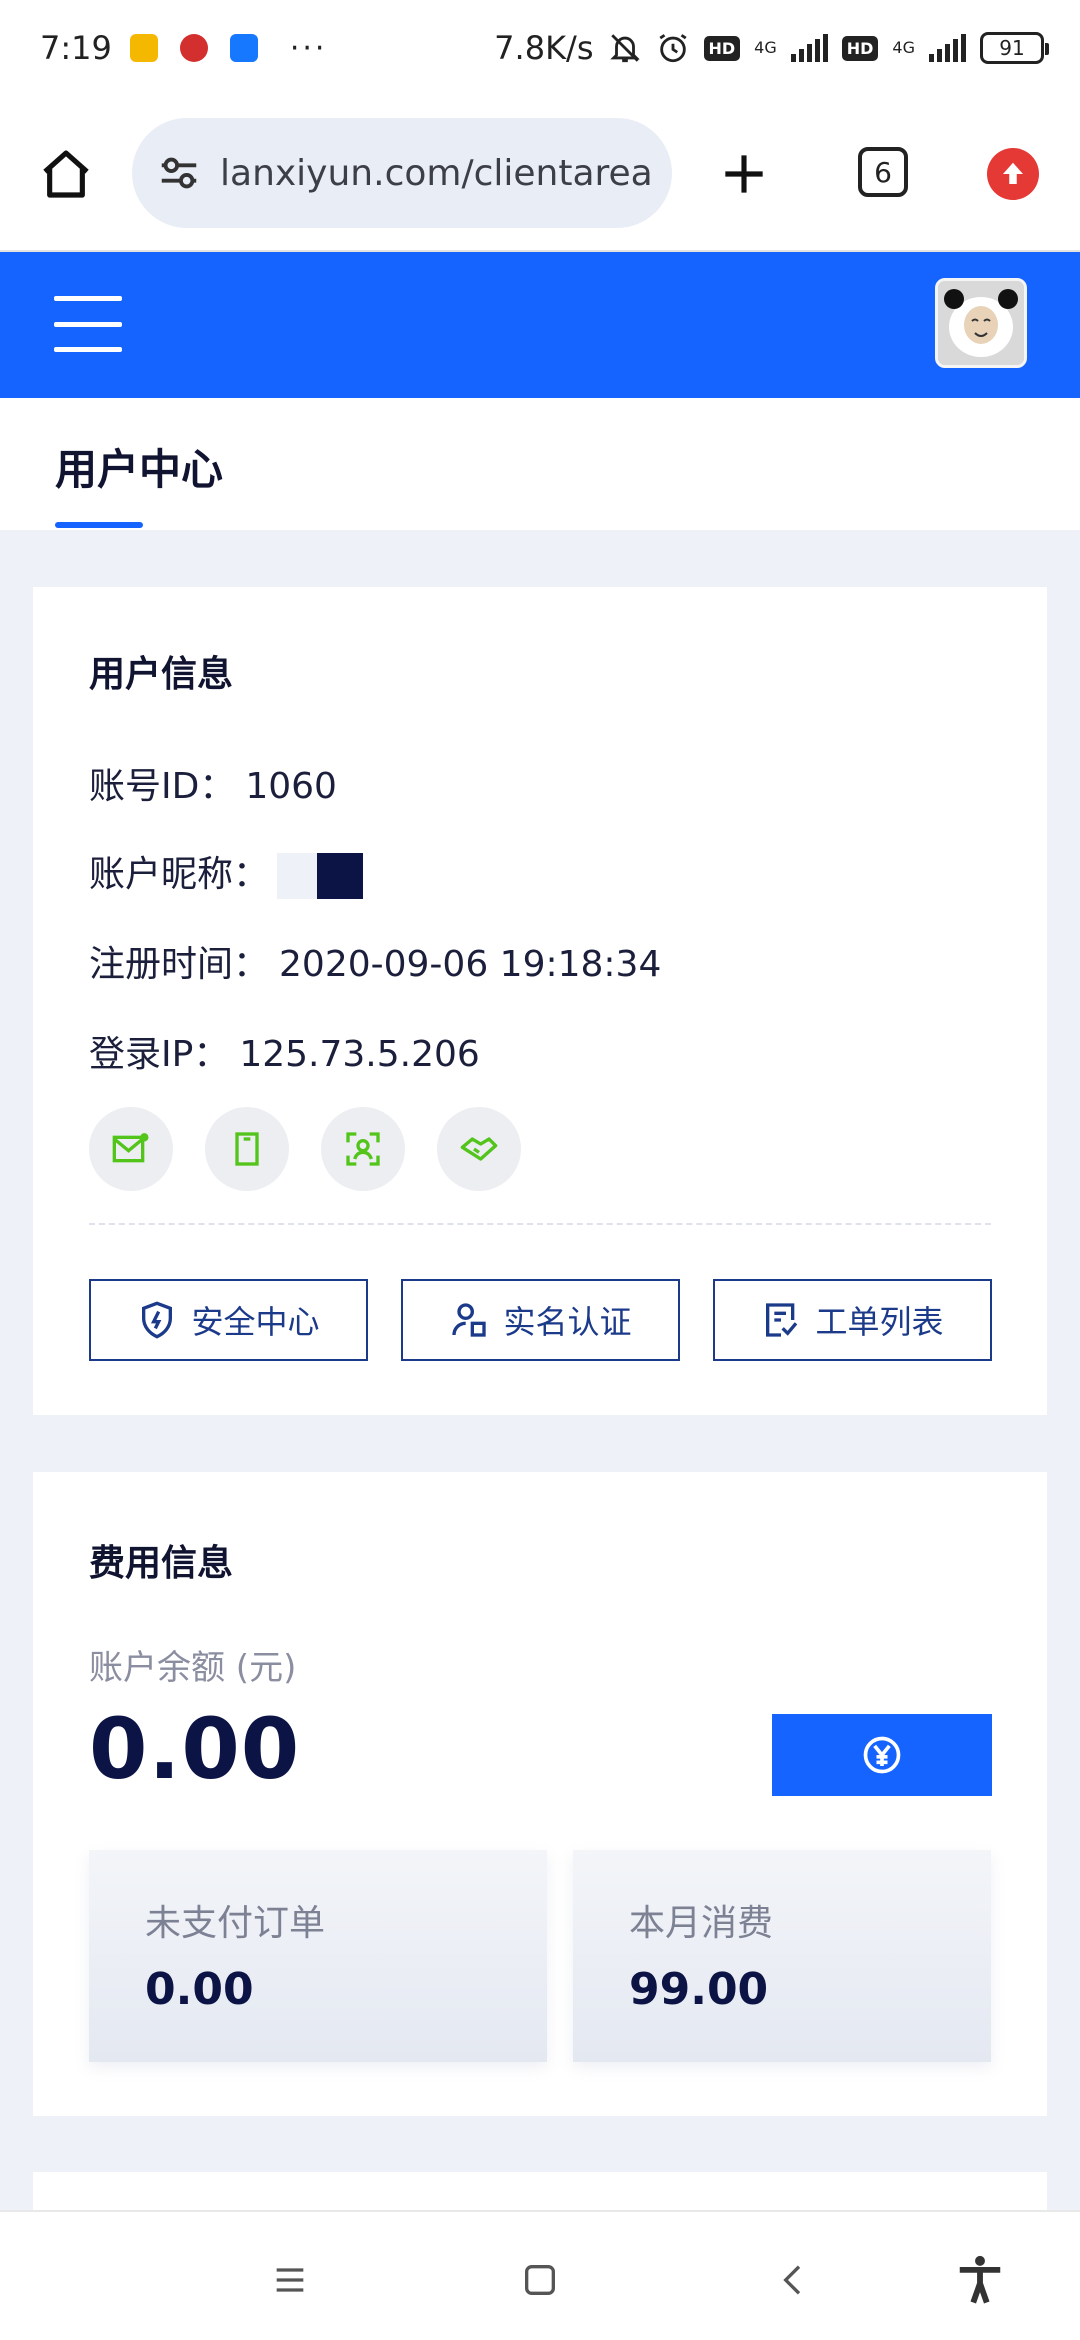  Describe the element at coordinates (540, 1224) in the screenshot. I see `divider` at that location.